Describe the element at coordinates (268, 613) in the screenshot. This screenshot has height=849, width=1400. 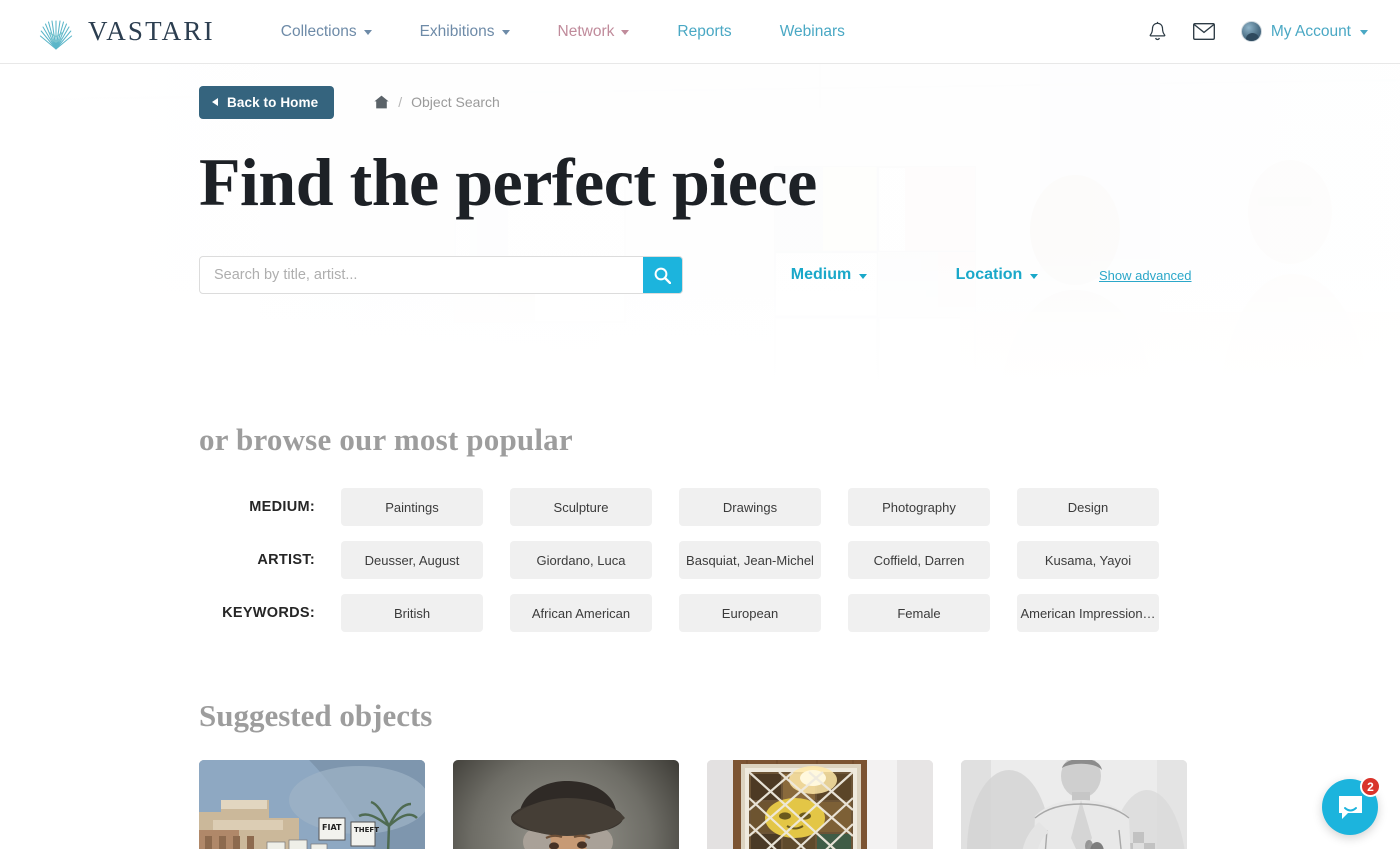
I see `tag-row-label: KEYWORDS:` at that location.